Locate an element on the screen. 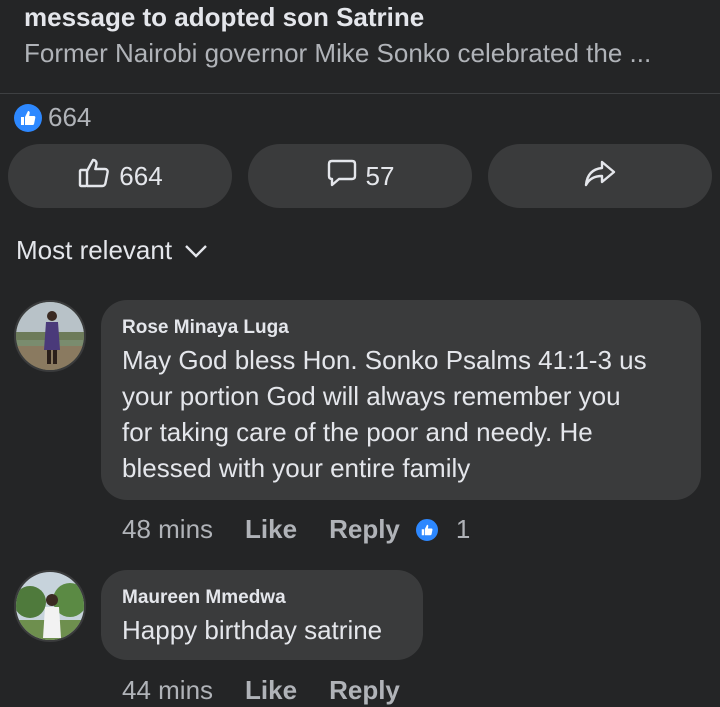 The height and width of the screenshot is (707, 720). divider is located at coordinates (360, 93).